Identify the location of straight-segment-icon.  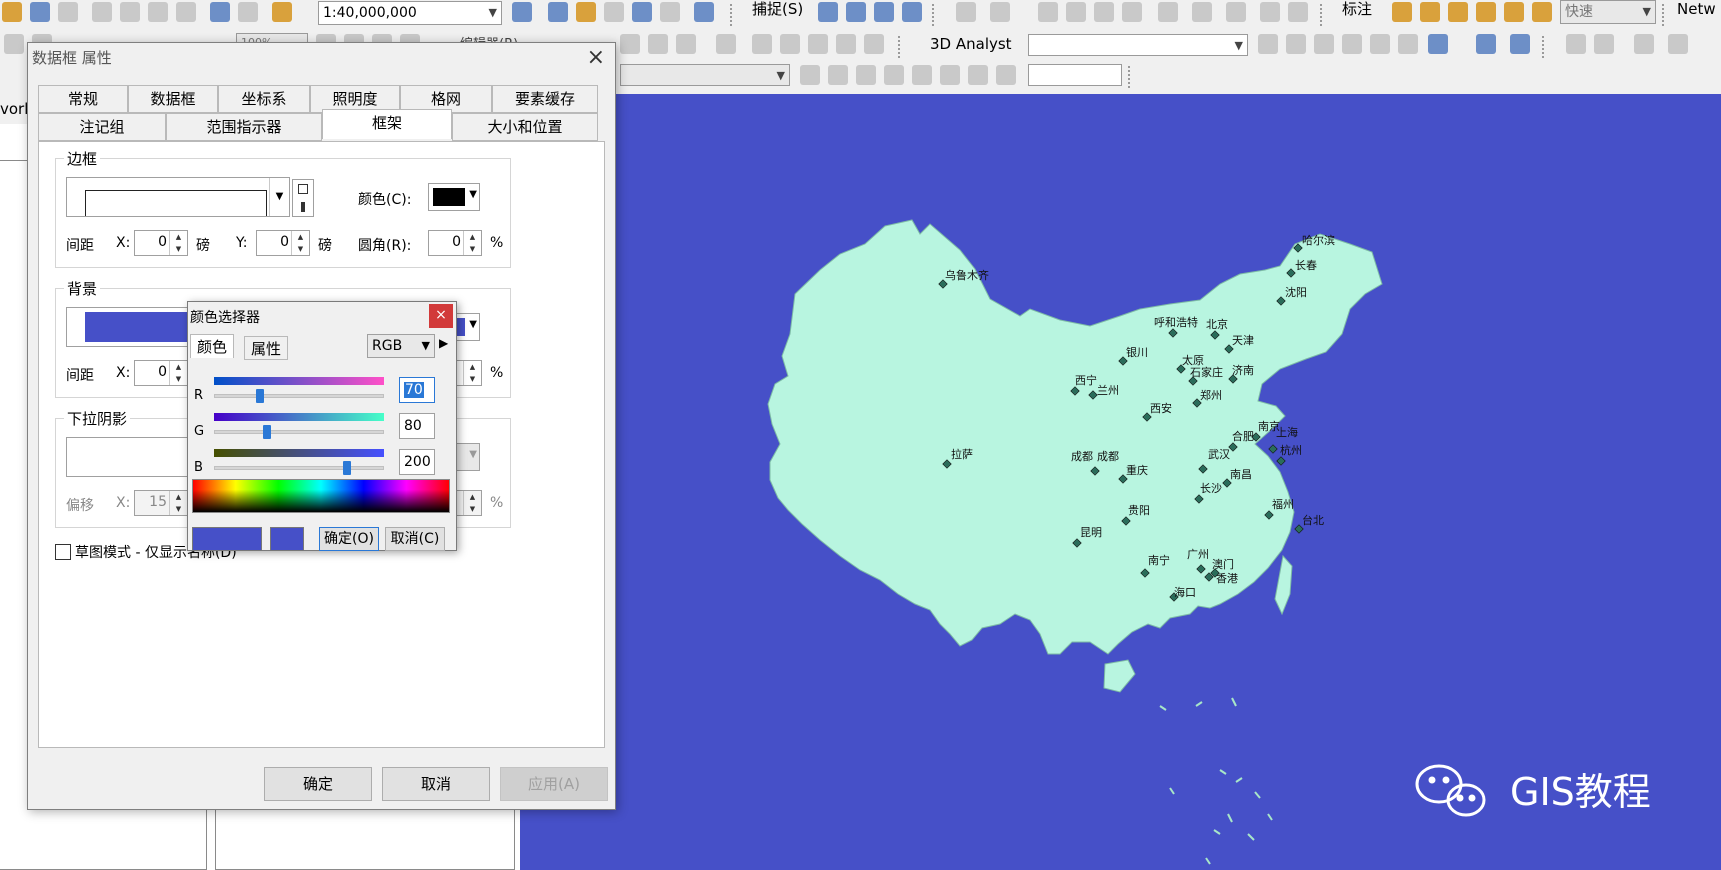
(658, 44).